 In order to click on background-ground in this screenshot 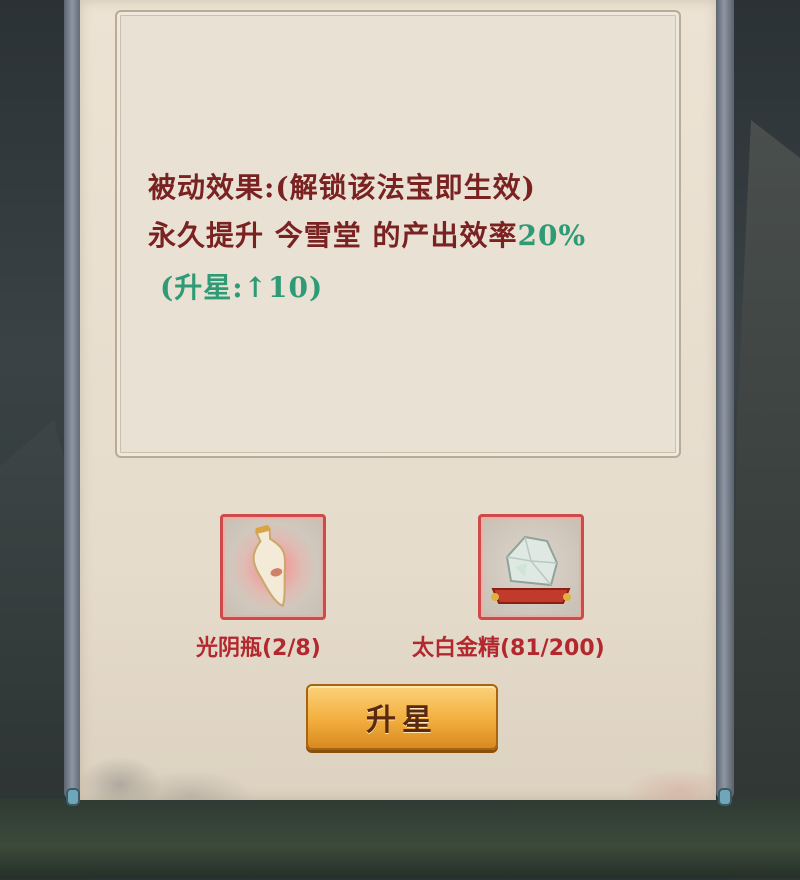, I will do `click(400, 838)`.